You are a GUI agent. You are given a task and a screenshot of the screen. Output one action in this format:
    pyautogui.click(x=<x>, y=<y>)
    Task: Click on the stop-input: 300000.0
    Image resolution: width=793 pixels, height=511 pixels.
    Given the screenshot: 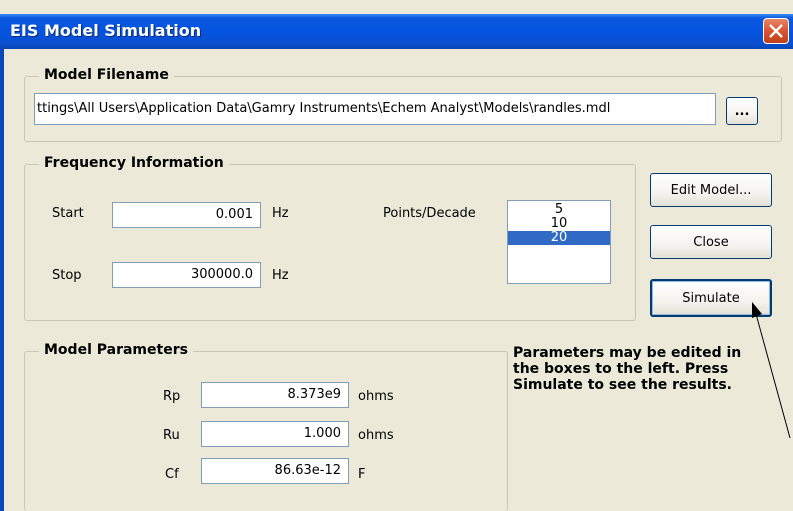 What is the action you would take?
    pyautogui.click(x=186, y=275)
    